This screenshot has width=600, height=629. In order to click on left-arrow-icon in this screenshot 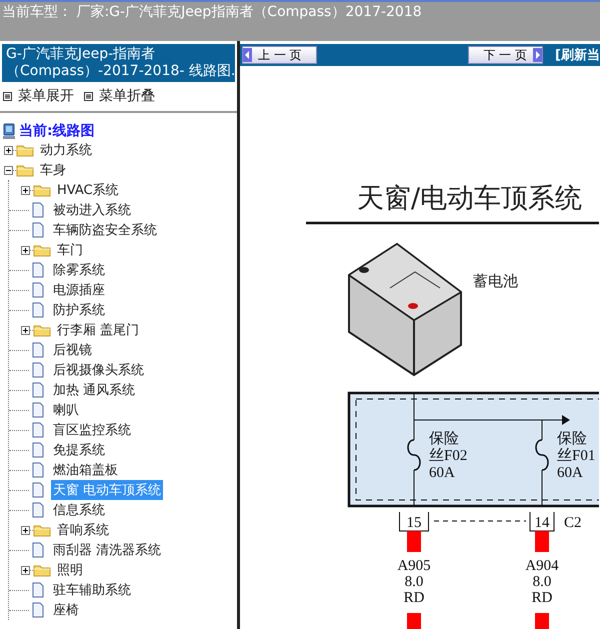, I will do `click(247, 55)`.